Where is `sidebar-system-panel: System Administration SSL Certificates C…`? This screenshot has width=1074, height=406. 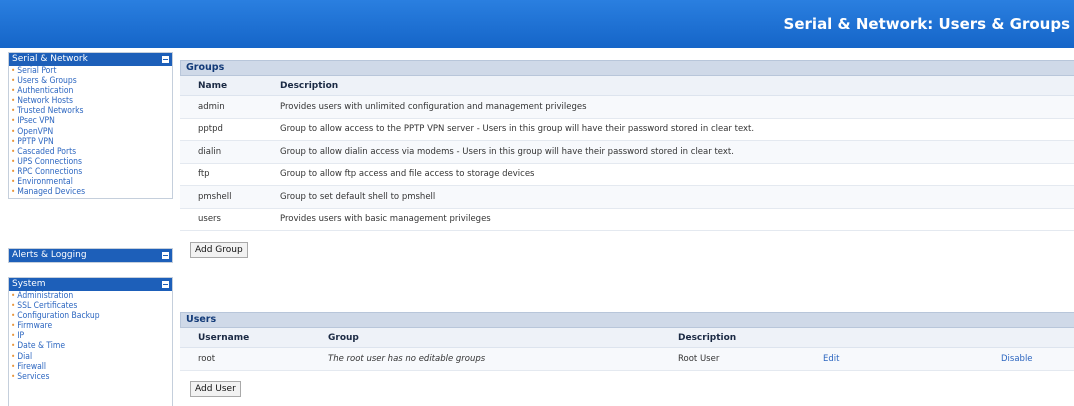
sidebar-system-panel: System Administration SSL Certificates C… is located at coordinates (90, 341).